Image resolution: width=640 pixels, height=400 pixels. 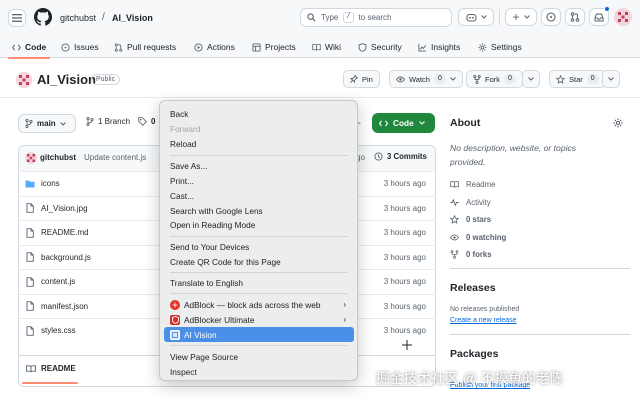 I want to click on star-icon, so click(x=454, y=219).